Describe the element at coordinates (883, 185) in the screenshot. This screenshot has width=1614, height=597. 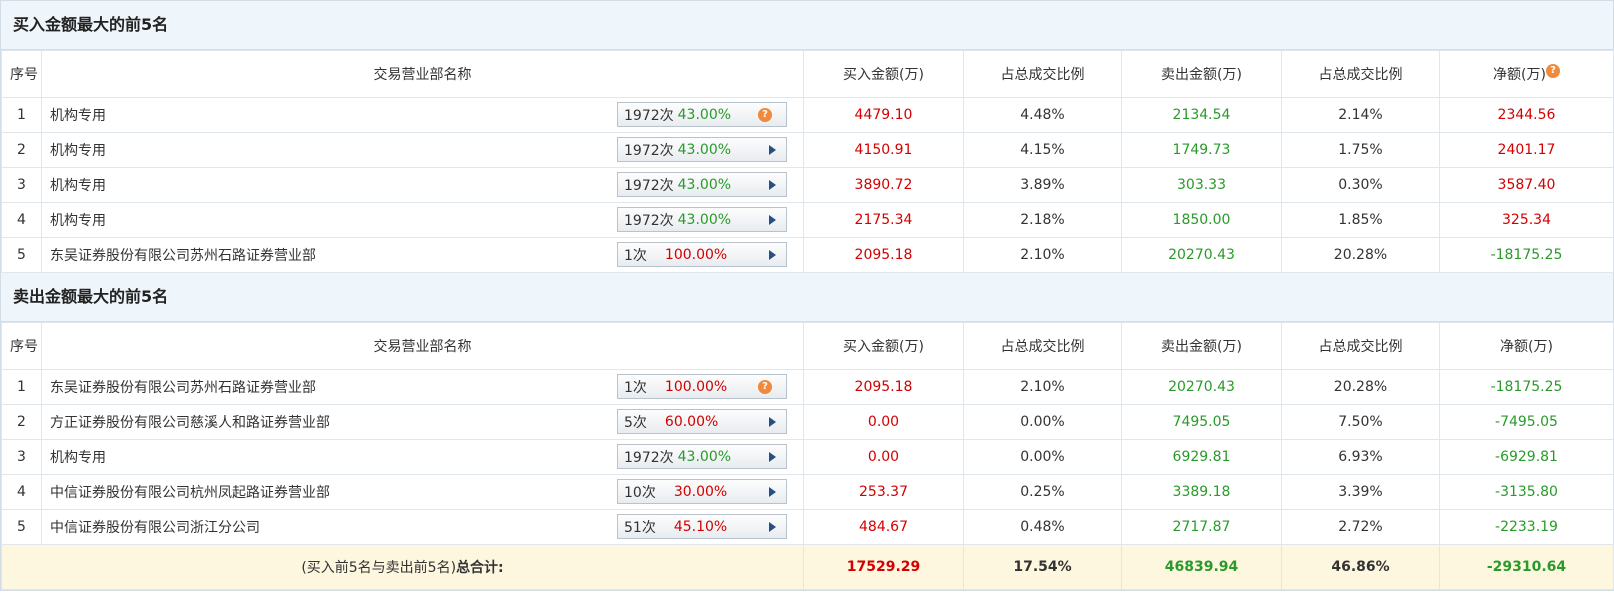
I see `buy-amount: 3890.72` at that location.